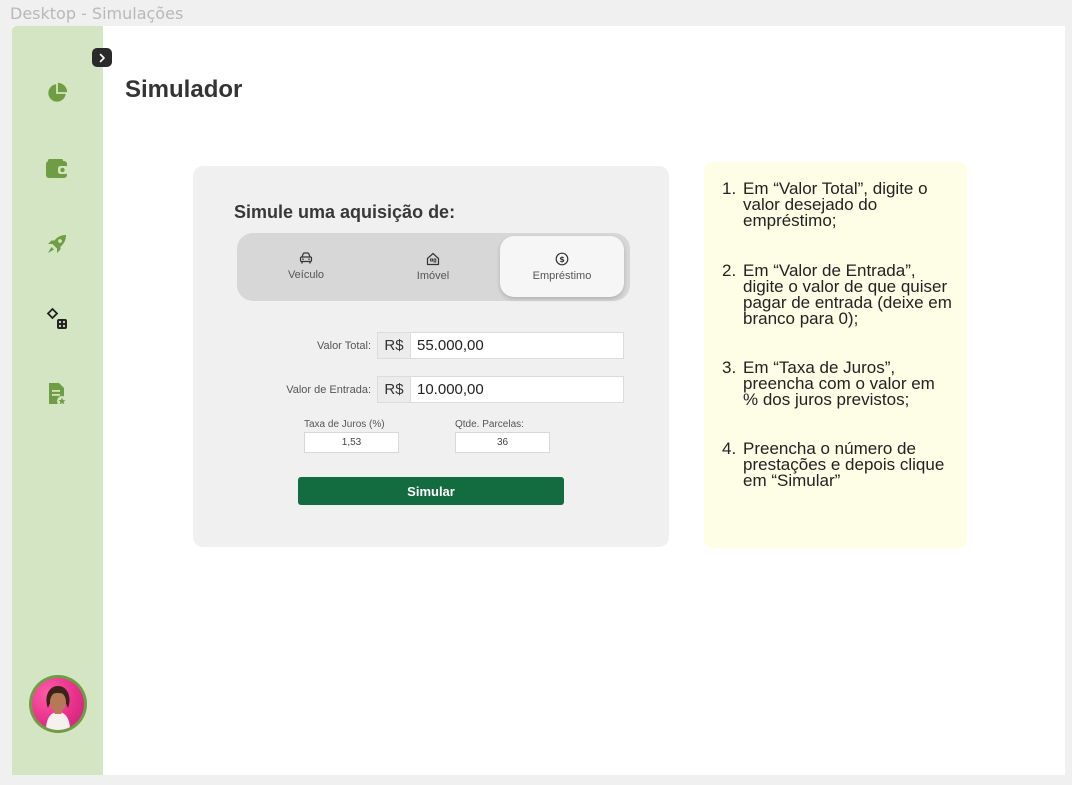 The height and width of the screenshot is (785, 1072). What do you see at coordinates (328, 389) in the screenshot?
I see `valor-entrada-label: Valor de Entrada:` at bounding box center [328, 389].